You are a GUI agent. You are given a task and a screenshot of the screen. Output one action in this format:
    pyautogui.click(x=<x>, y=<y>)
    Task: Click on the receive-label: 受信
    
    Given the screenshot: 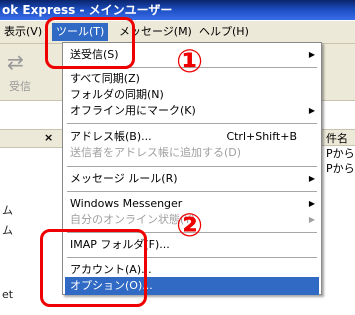 What is the action you would take?
    pyautogui.click(x=20, y=86)
    